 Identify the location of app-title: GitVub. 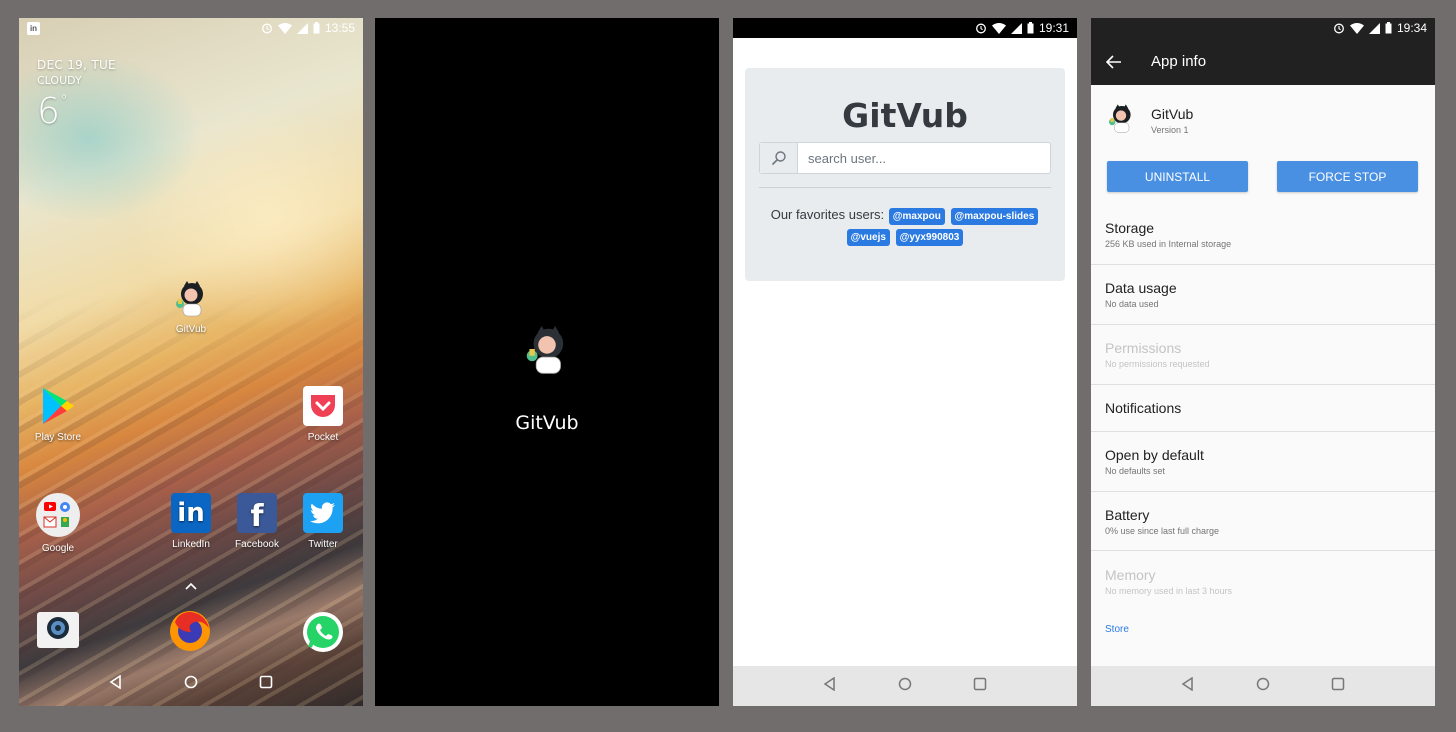
(905, 115).